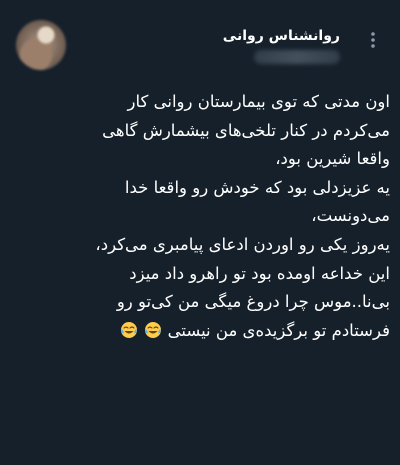 The height and width of the screenshot is (465, 400). I want to click on more-options-button, so click(373, 40).